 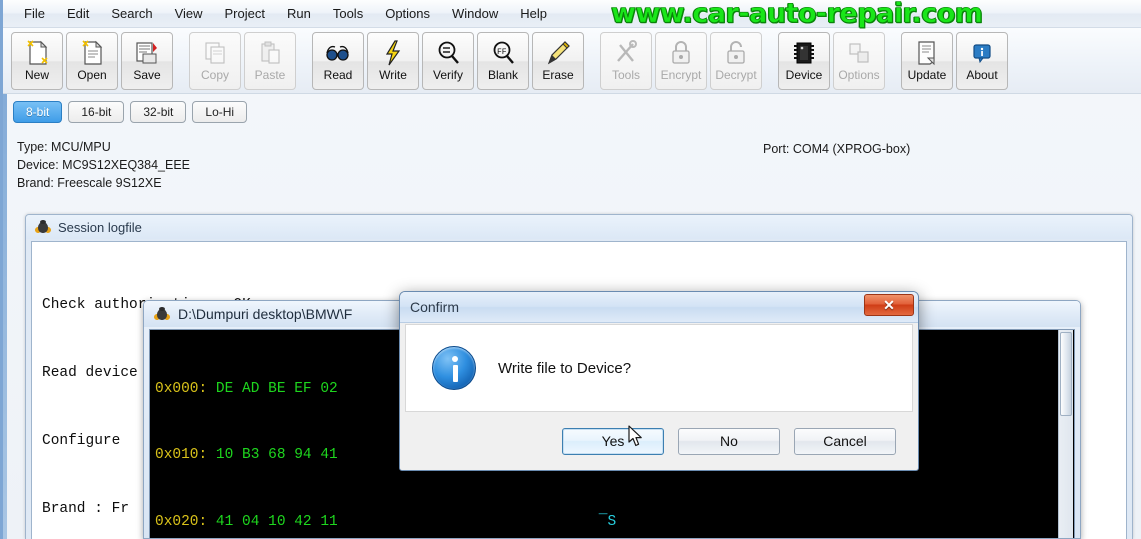 I want to click on read-button-label: Read, so click(x=338, y=74).